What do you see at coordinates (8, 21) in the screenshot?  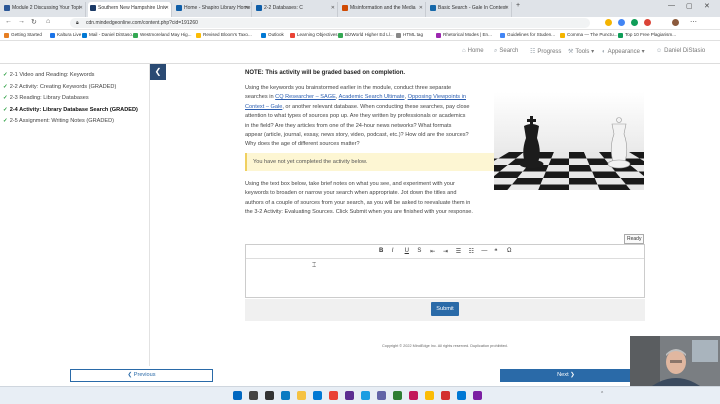 I see `back-icon: ←` at bounding box center [8, 21].